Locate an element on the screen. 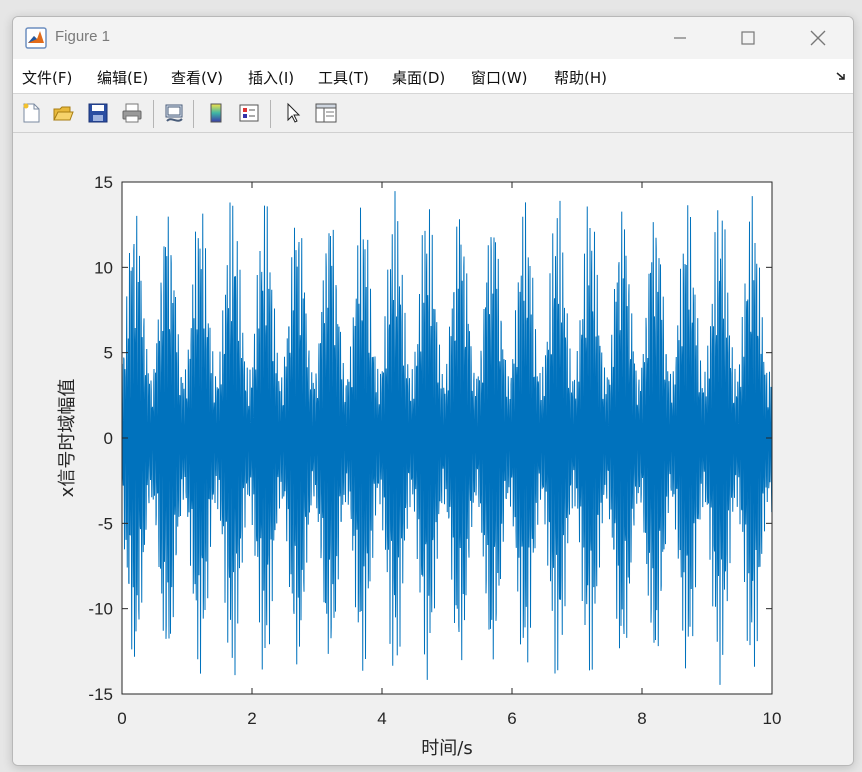 The image size is (862, 772). menu-tools: 工具(T) is located at coordinates (343, 77).